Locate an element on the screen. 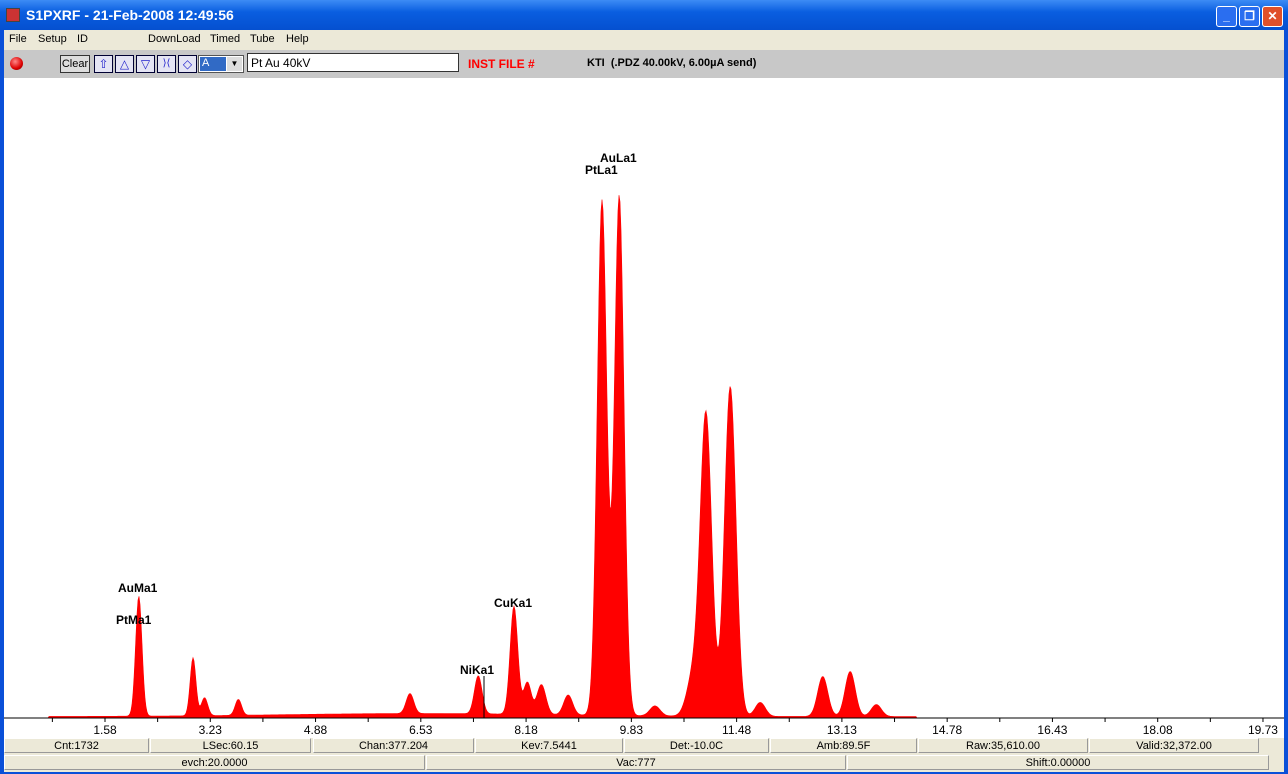  peak-label-ptla1: PtLa1 is located at coordinates (601, 170).